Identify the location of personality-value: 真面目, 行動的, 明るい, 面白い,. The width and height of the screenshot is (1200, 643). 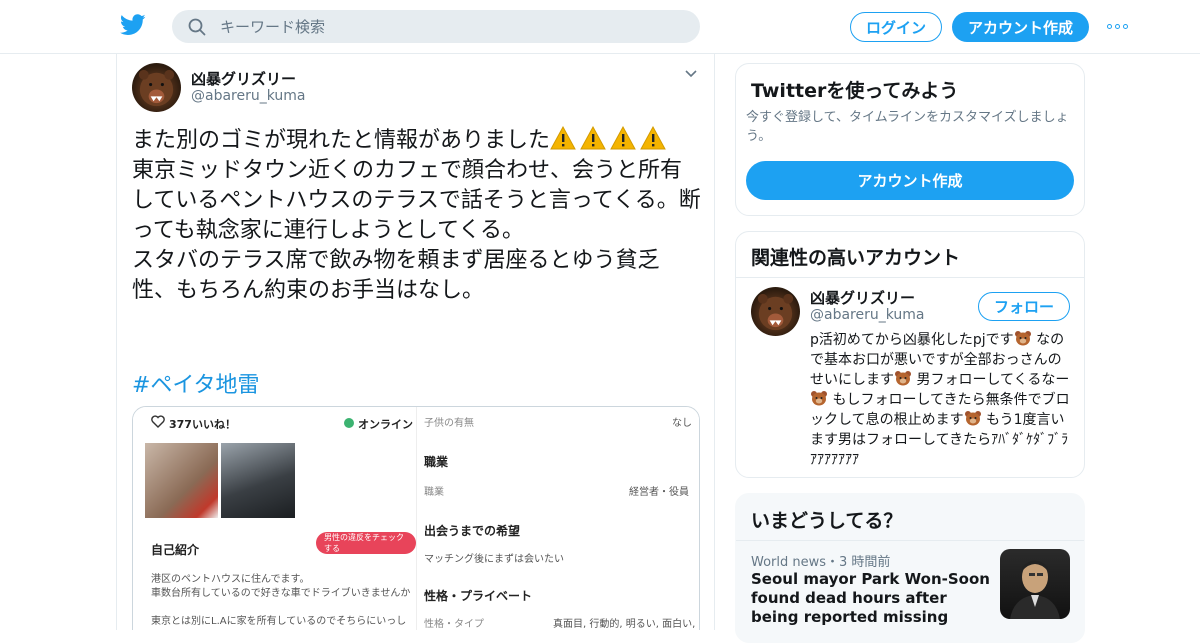
(624, 624).